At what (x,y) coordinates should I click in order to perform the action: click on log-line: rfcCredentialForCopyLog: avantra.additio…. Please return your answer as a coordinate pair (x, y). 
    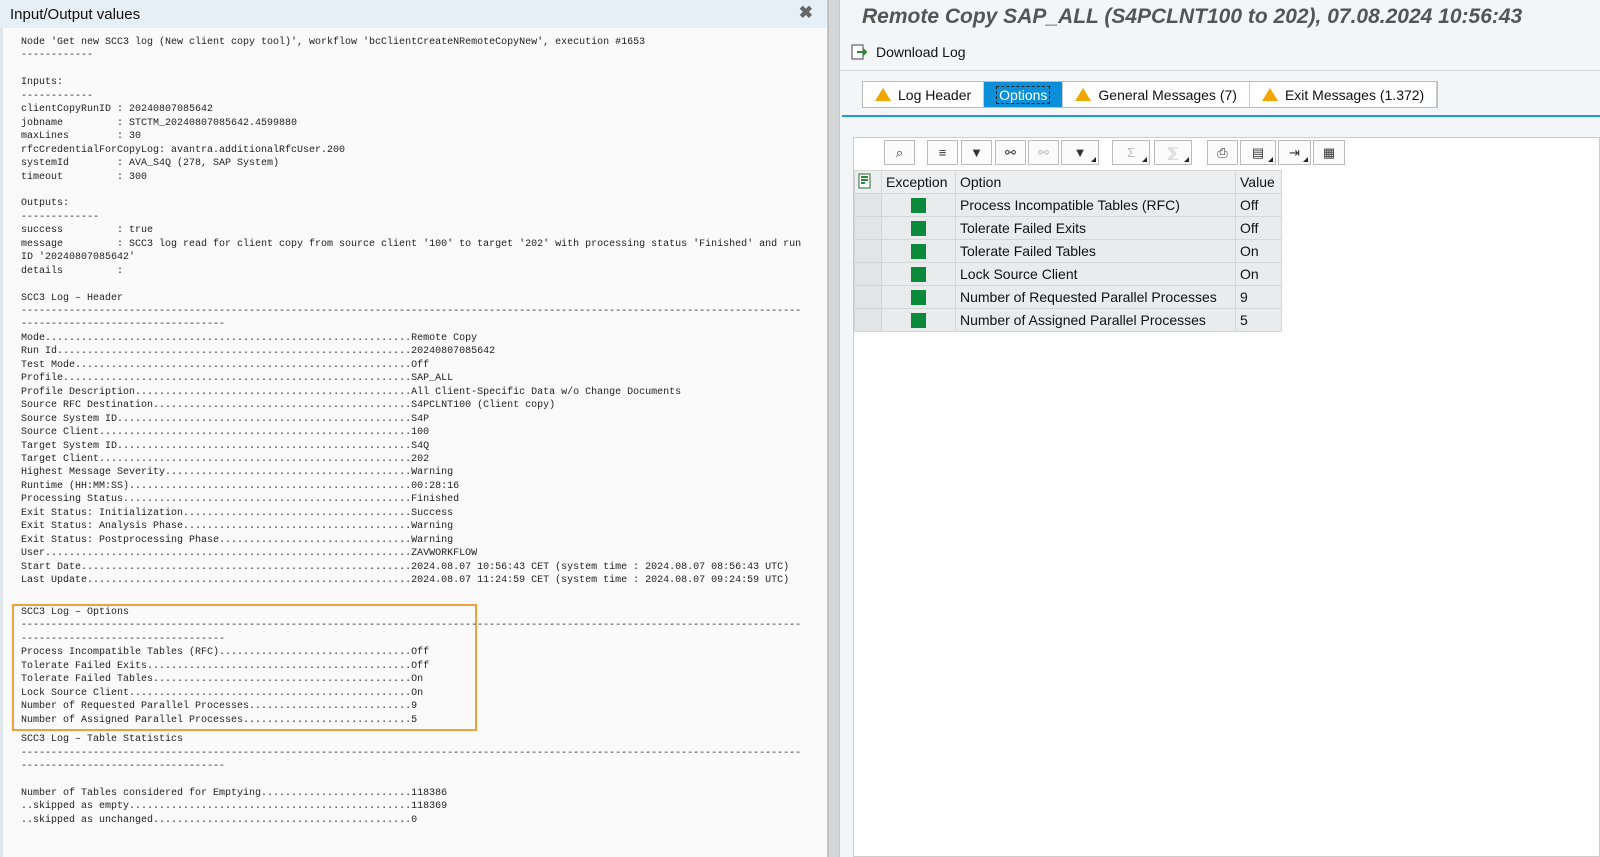
    Looking at the image, I should click on (183, 150).